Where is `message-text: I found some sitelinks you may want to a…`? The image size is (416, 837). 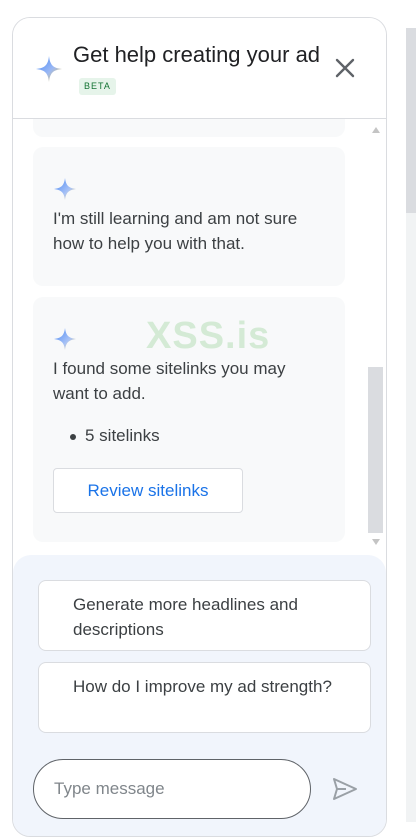 message-text: I found some sitelinks you may want to a… is located at coordinates (169, 381).